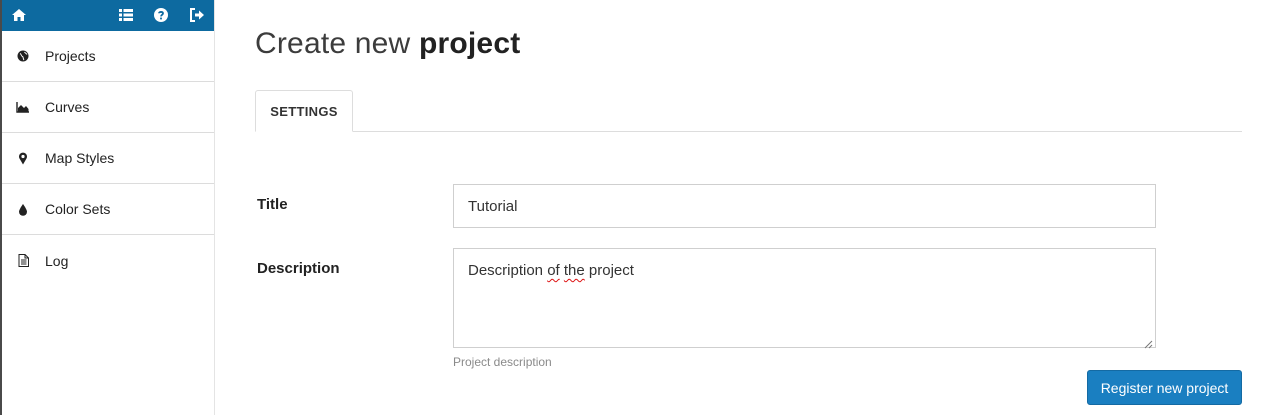 The image size is (1266, 415). I want to click on description-label: Description, so click(298, 268).